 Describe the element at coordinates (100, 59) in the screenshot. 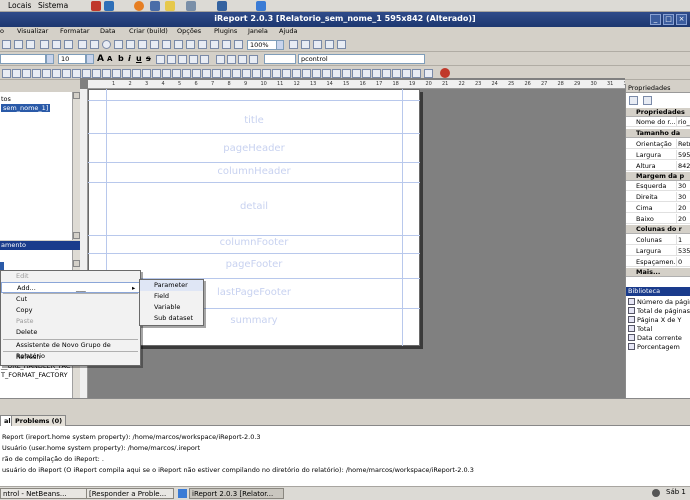

I see `font-grow-button: A` at that location.